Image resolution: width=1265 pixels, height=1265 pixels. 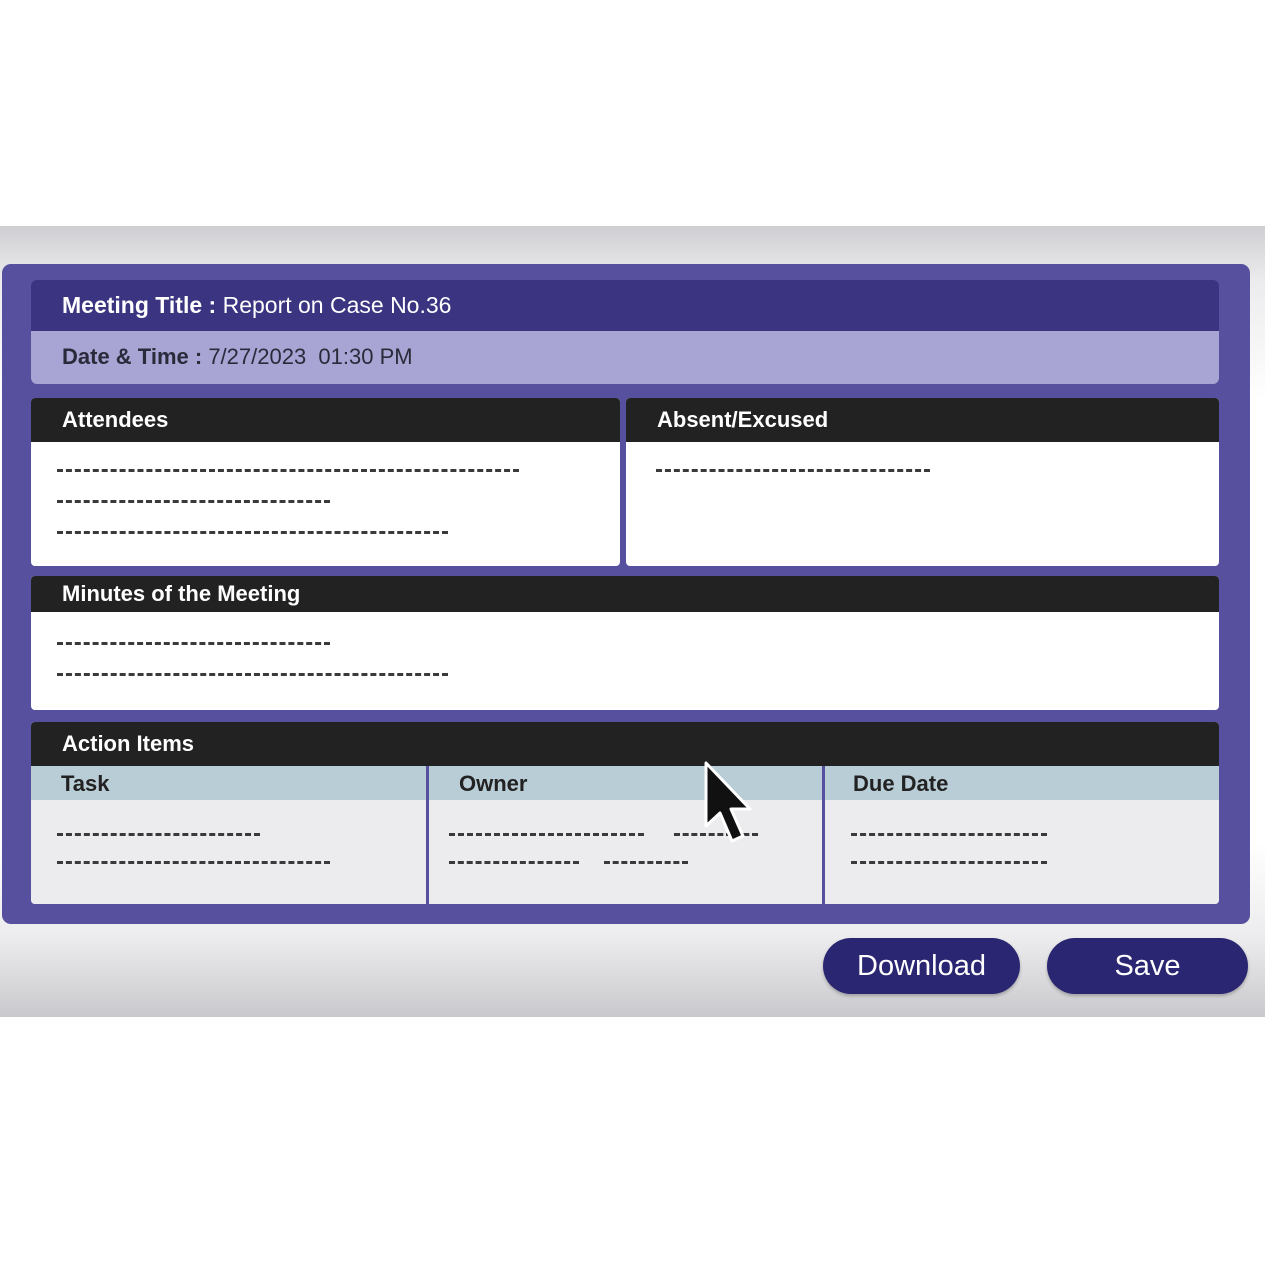 I want to click on download-button: Download, so click(x=921, y=966).